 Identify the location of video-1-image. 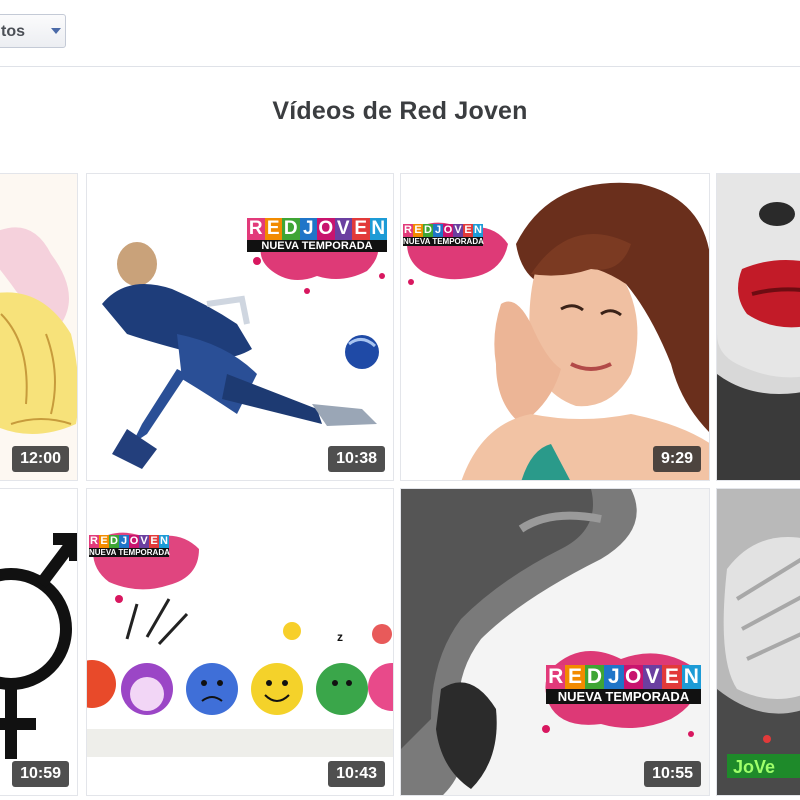
(38, 327).